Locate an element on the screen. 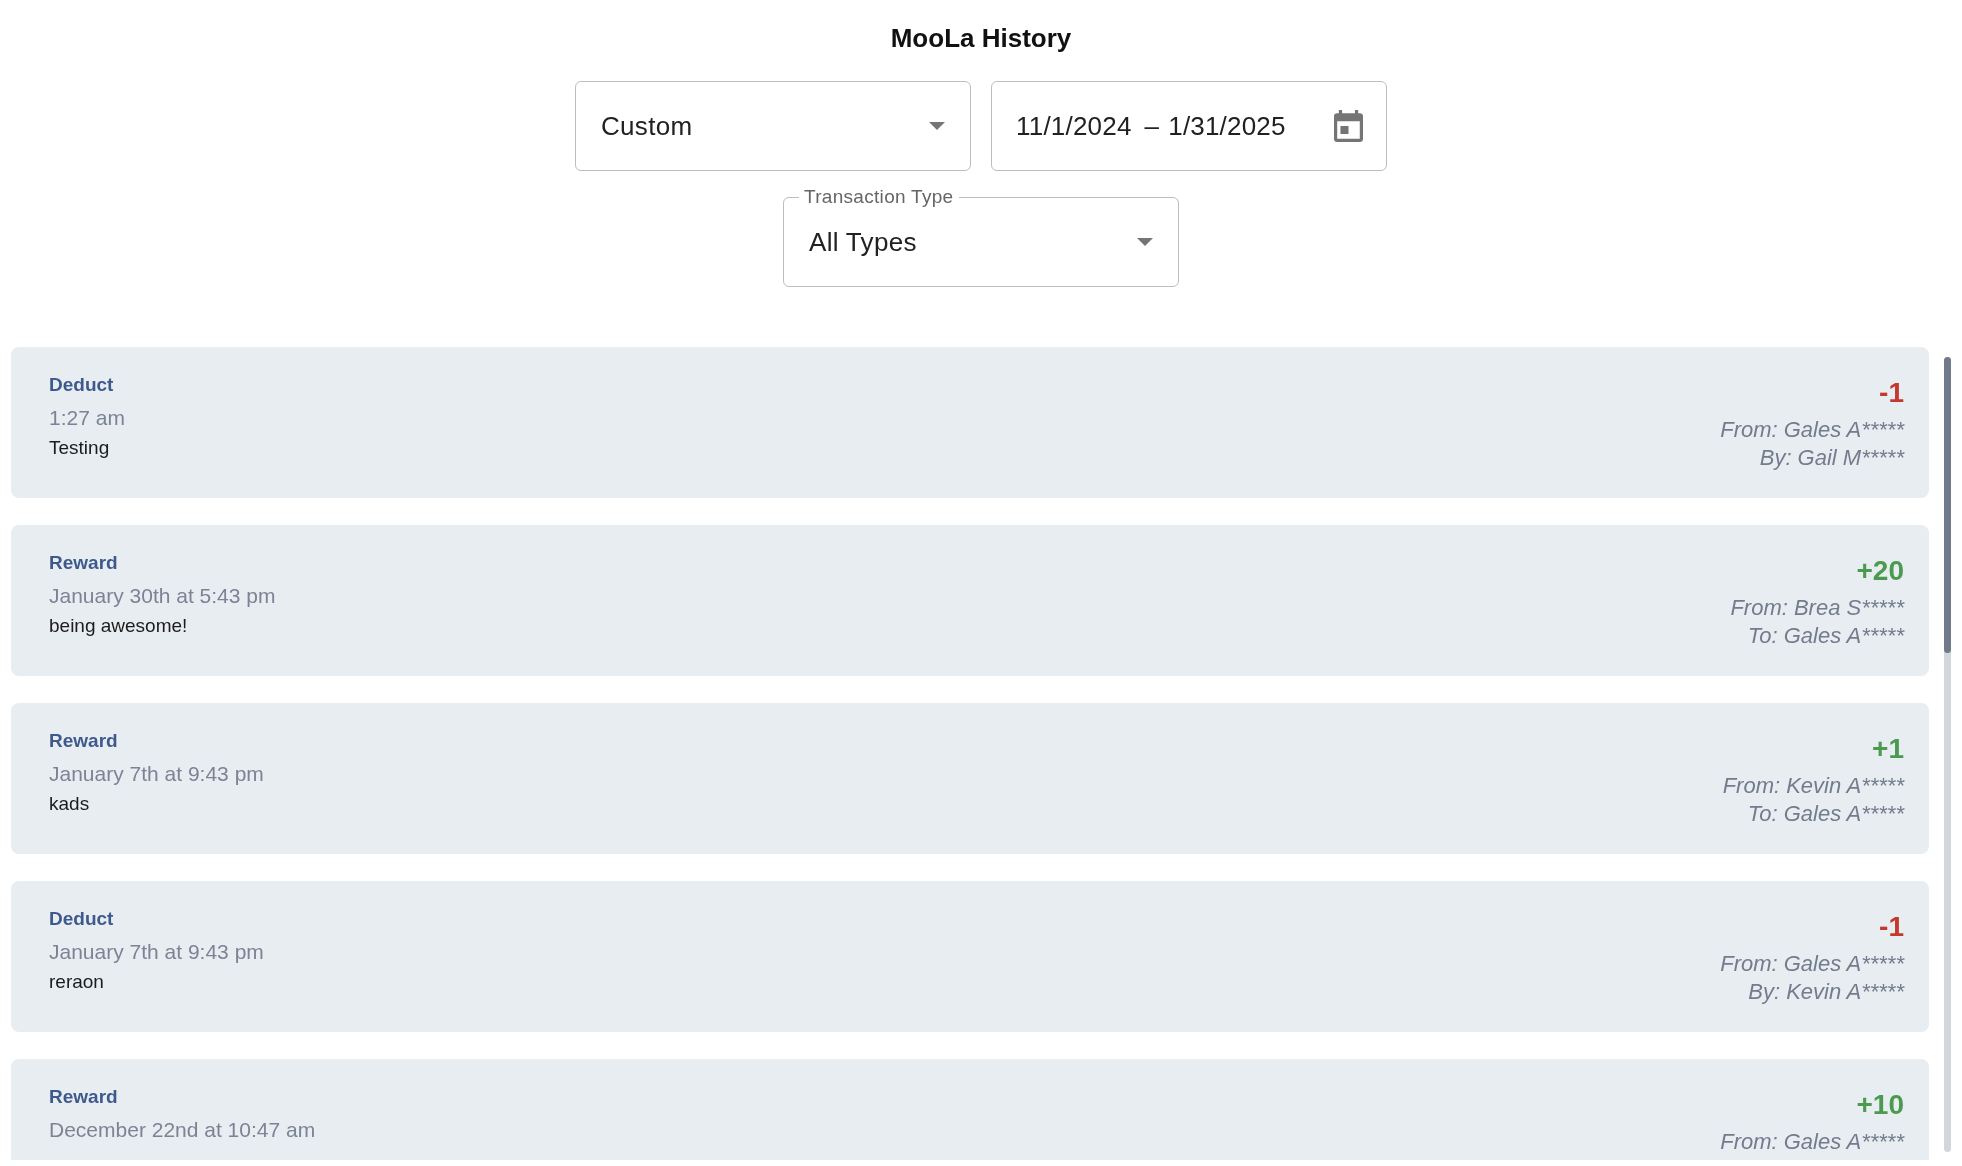  scrollbar is located at coordinates (1947, 754).